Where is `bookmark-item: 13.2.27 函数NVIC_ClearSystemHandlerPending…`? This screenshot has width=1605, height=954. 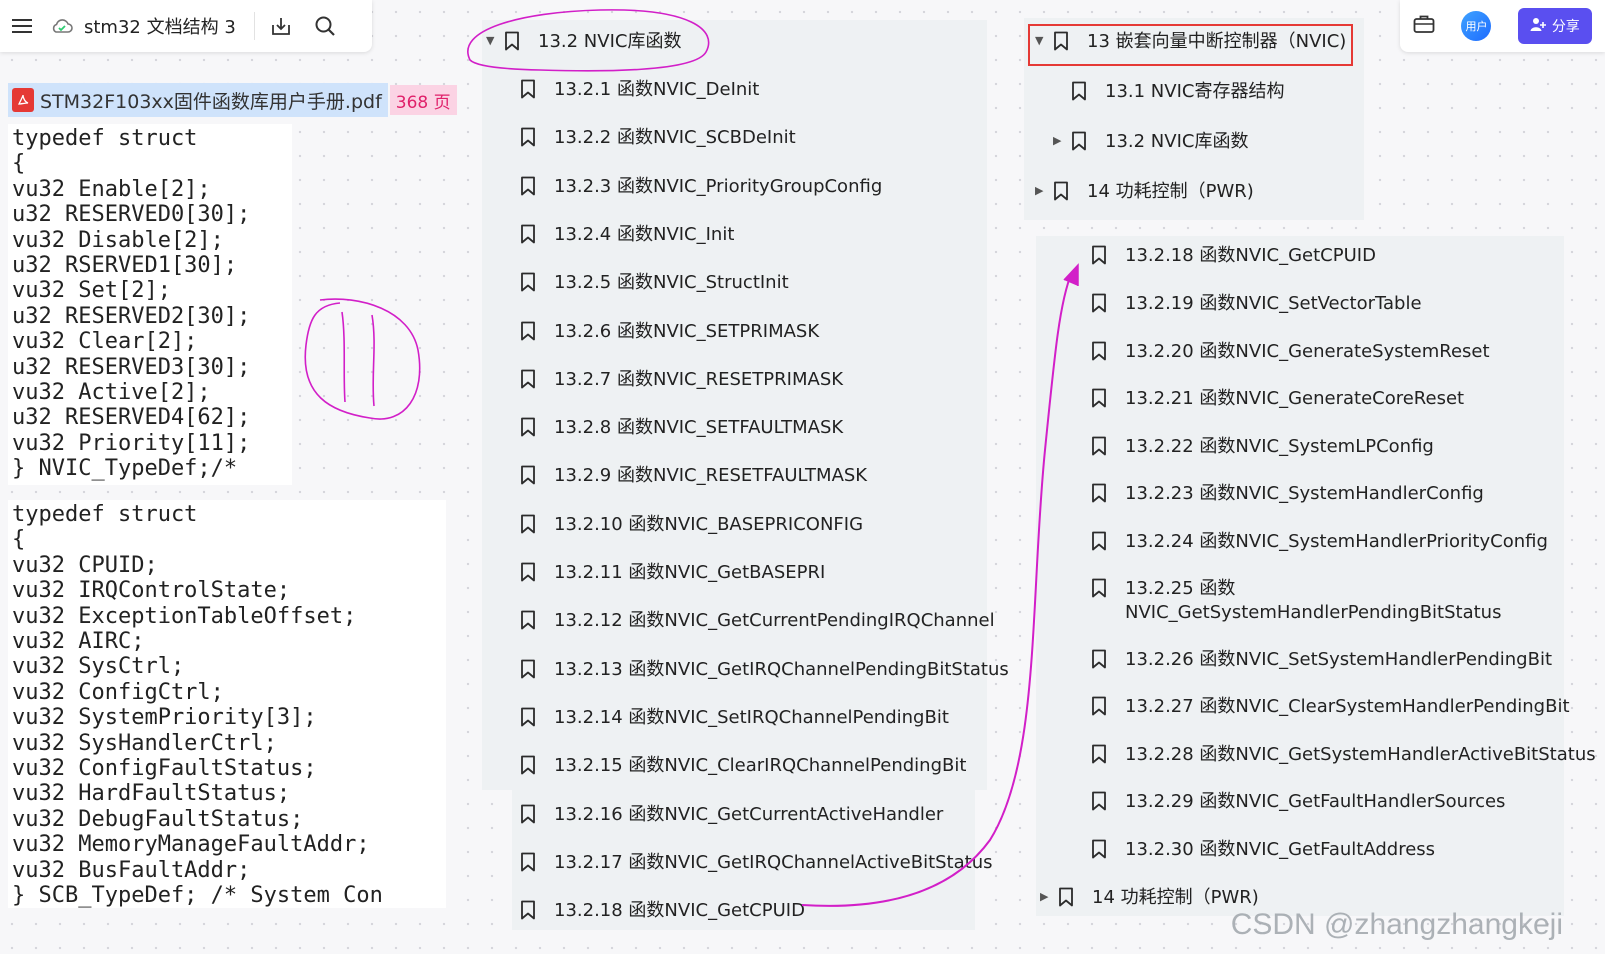 bookmark-item: 13.2.27 函数NVIC_ClearSystemHandlerPending… is located at coordinates (1330, 707).